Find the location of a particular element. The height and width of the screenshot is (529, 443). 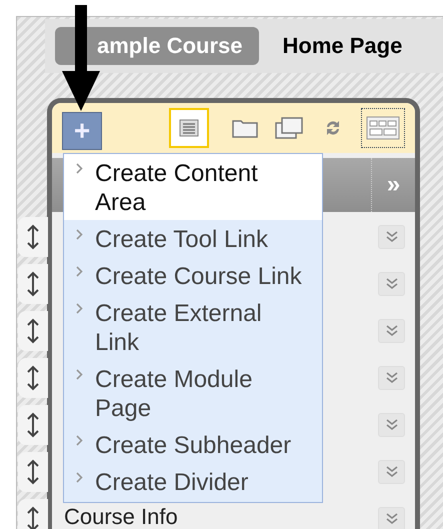

menu-option-label: Create Module Page is located at coordinates (174, 394).